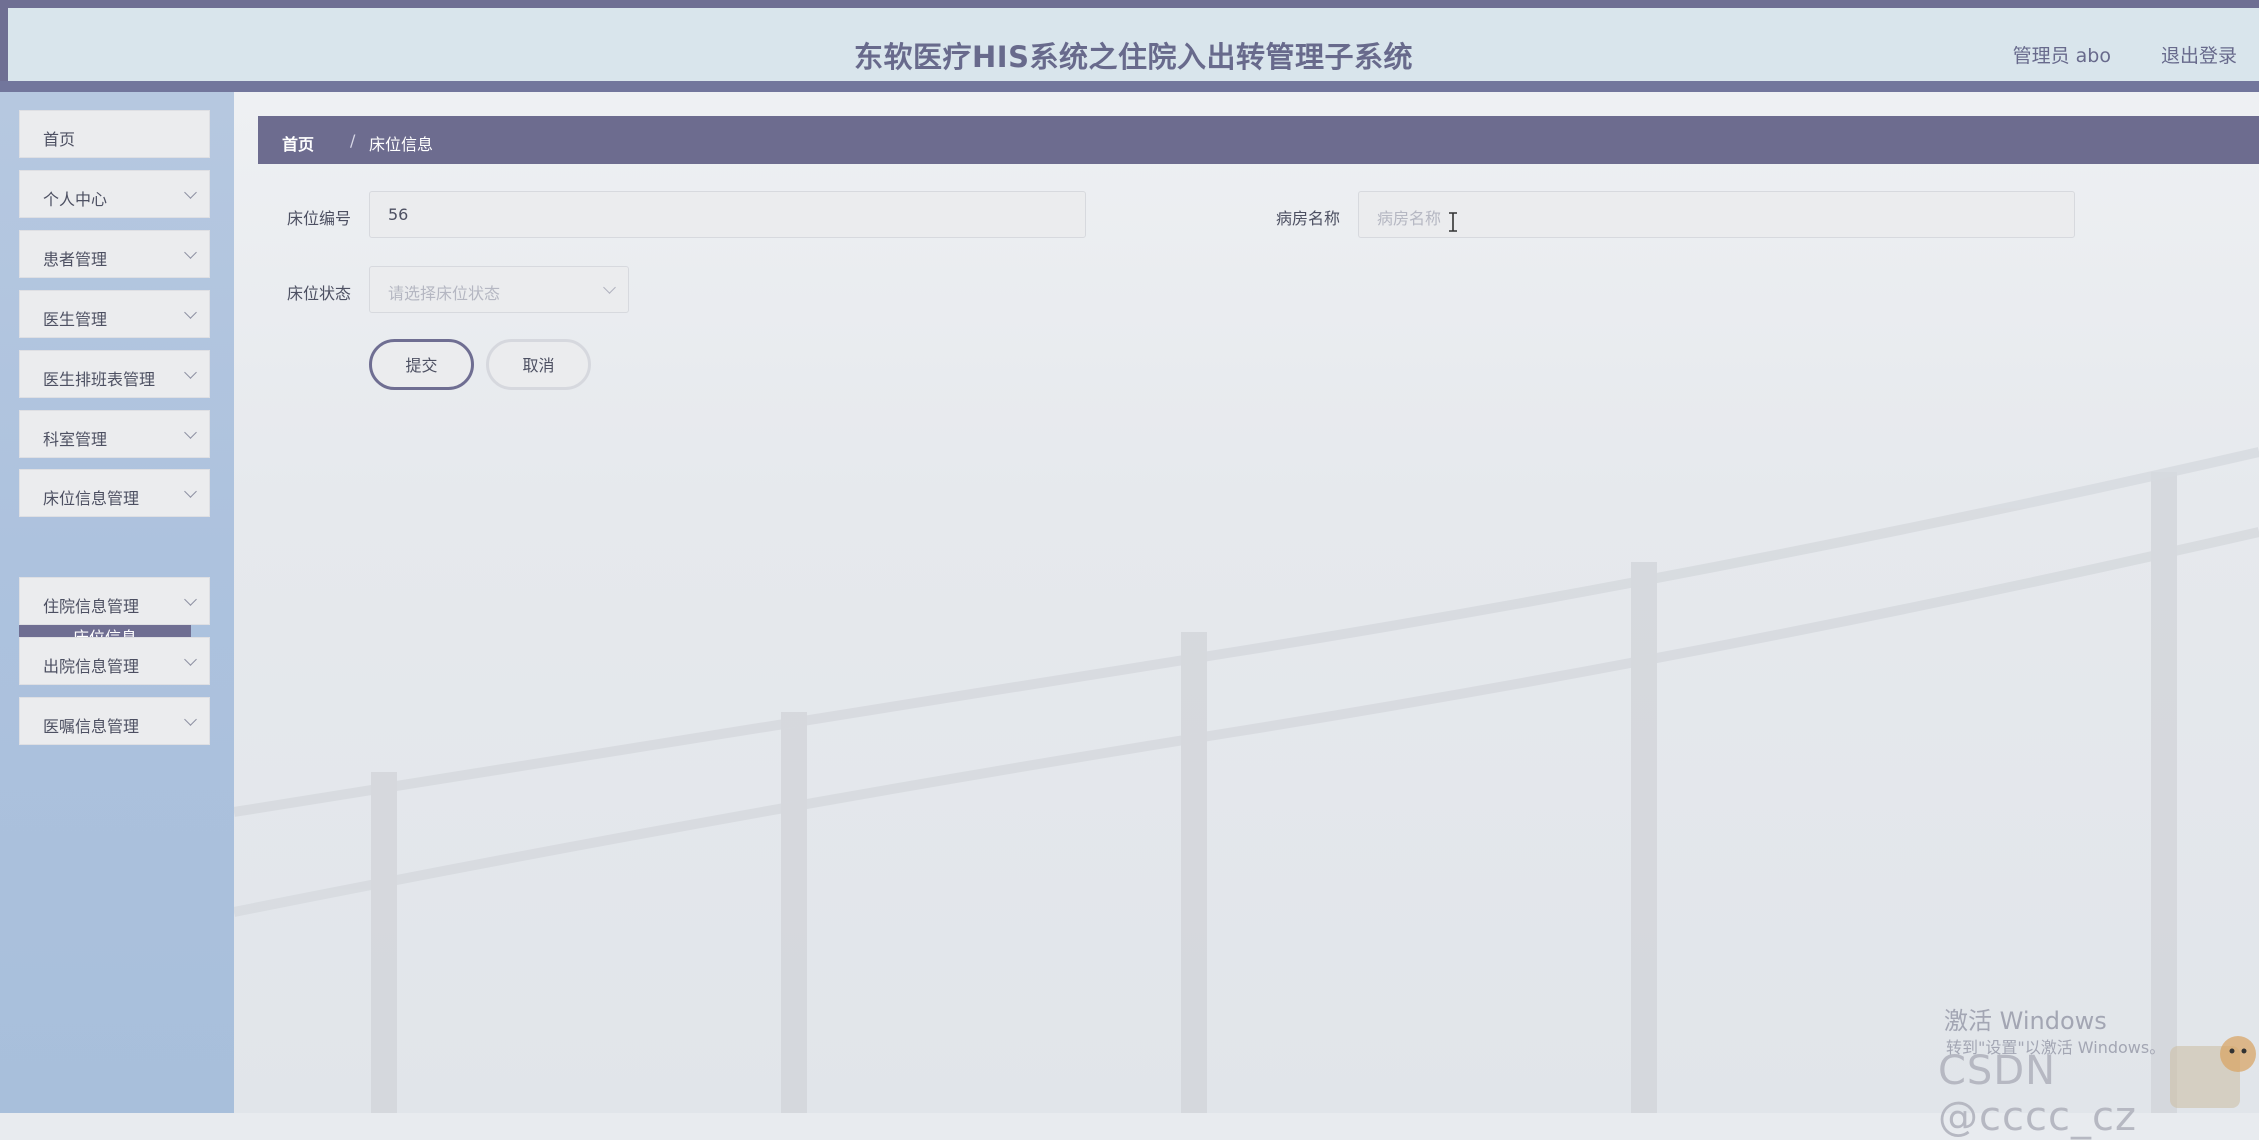 The height and width of the screenshot is (1140, 2259). Describe the element at coordinates (75, 439) in the screenshot. I see `sidebar-item-label: 科室管理` at that location.